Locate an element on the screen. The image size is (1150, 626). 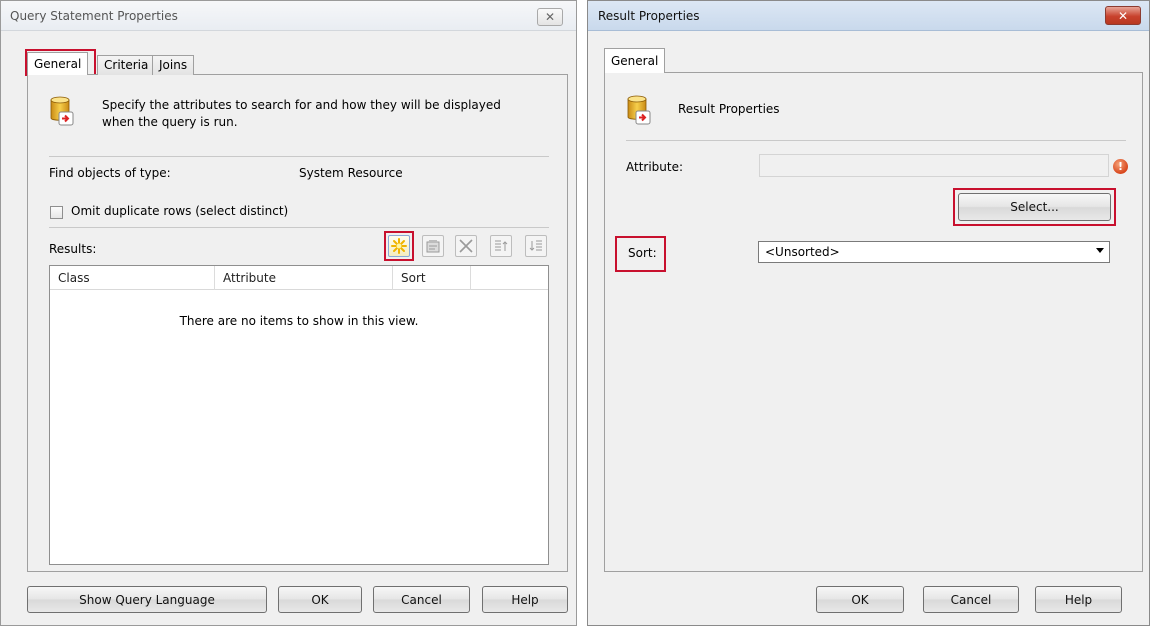
delete-icon is located at coordinates (466, 246).